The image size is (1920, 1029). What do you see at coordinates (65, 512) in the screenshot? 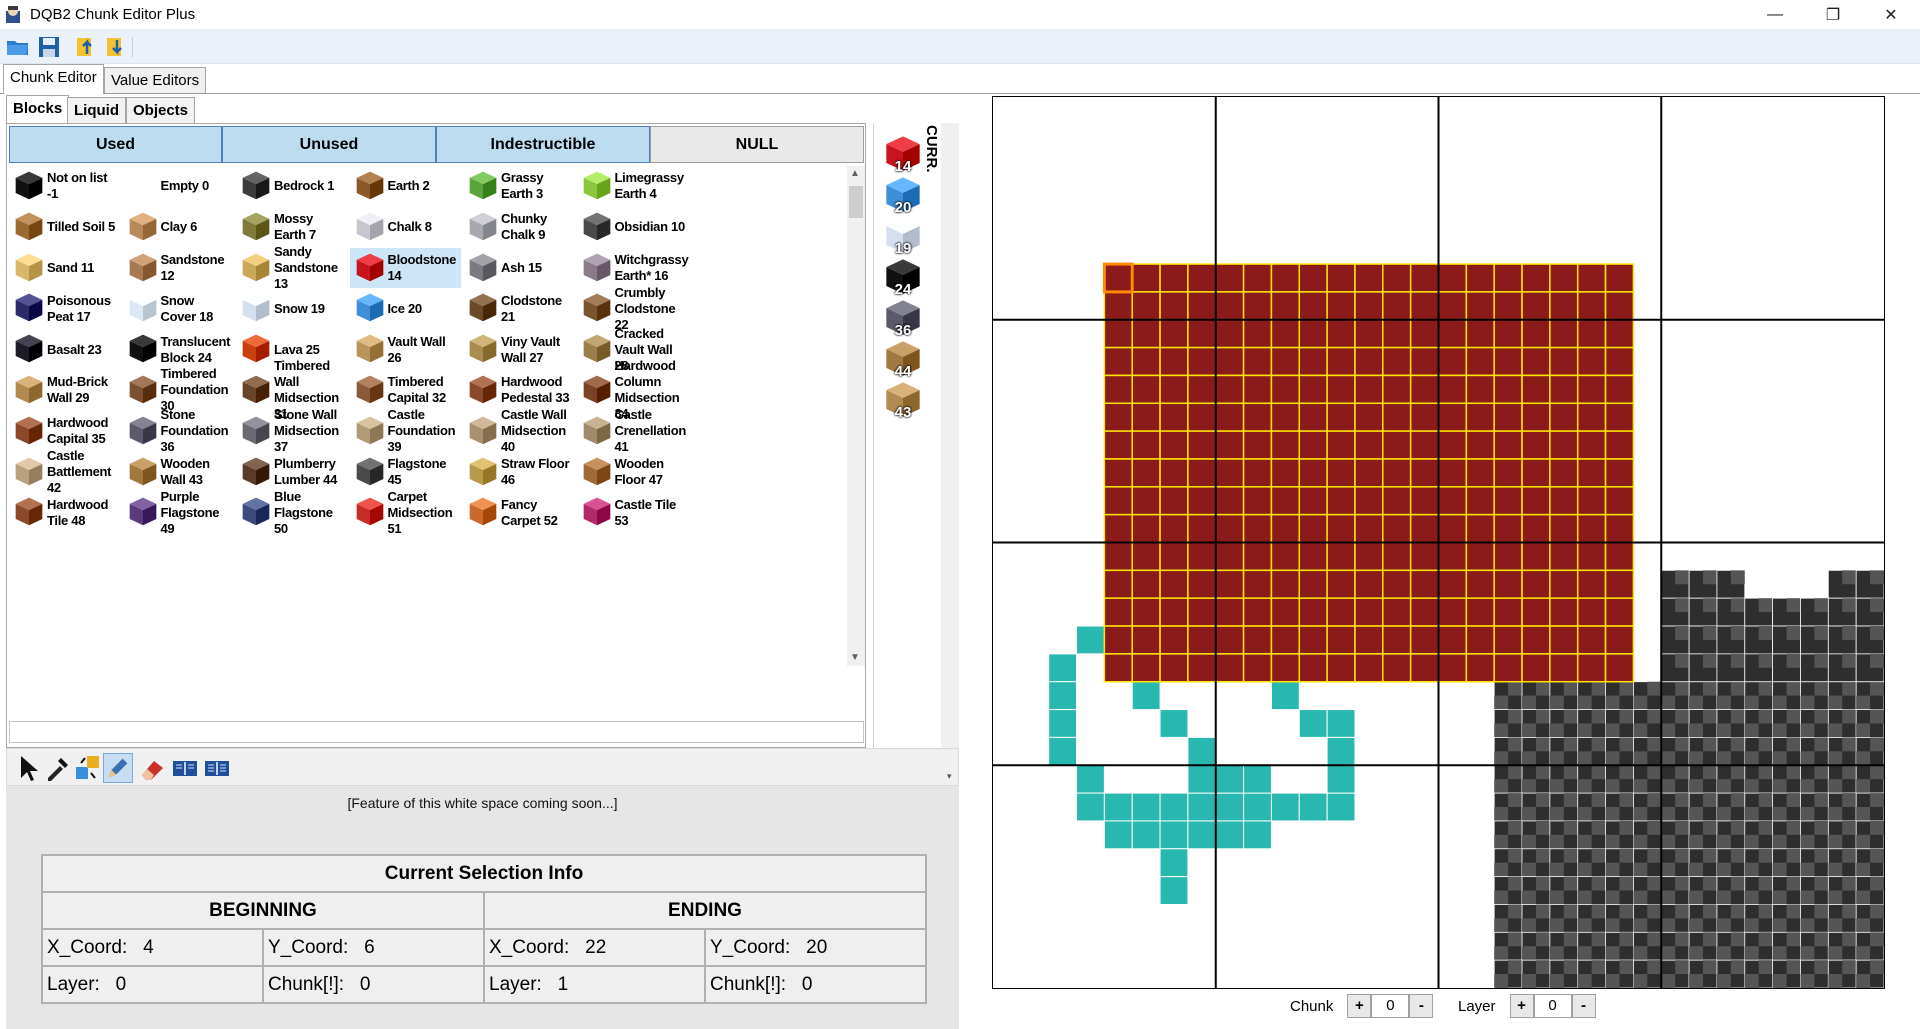
I see `block-item: Hardwood Tile 48` at bounding box center [65, 512].